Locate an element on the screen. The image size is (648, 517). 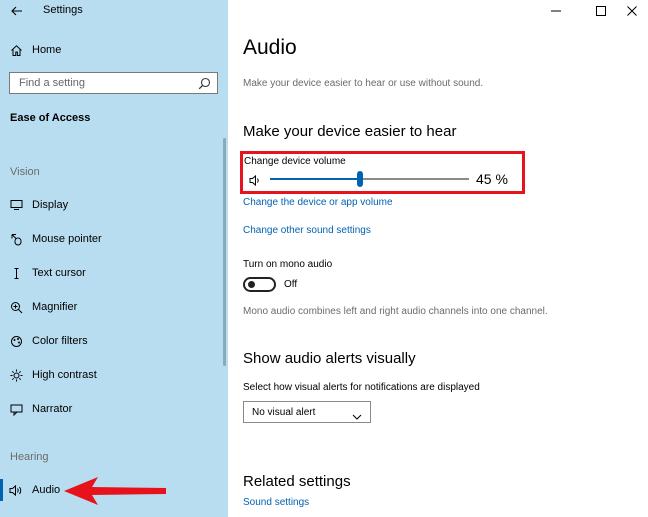
sidebar-item-label: Audio is located at coordinates (46, 490).